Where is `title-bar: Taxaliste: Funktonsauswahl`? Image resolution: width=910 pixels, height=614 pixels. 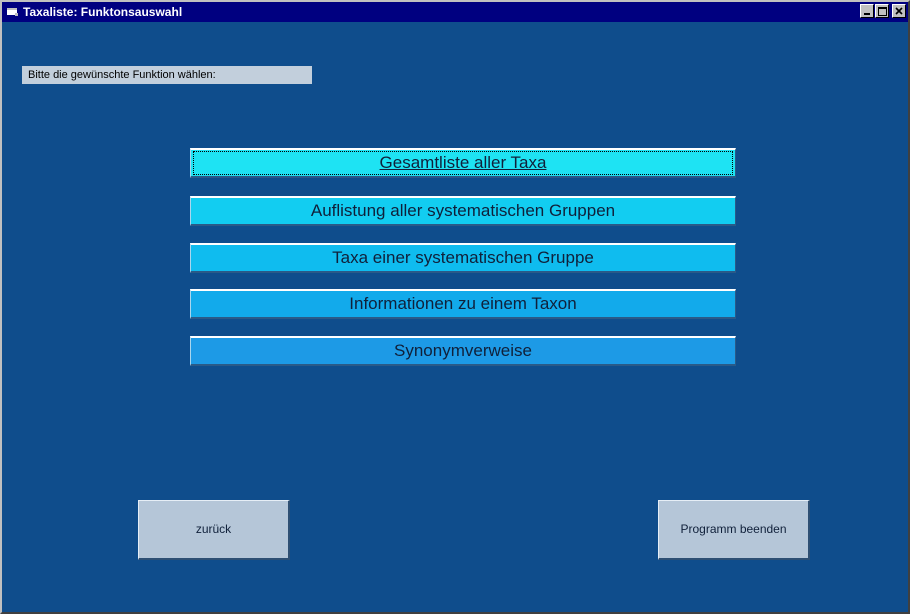
title-bar: Taxaliste: Funktonsauswahl is located at coordinates (455, 12).